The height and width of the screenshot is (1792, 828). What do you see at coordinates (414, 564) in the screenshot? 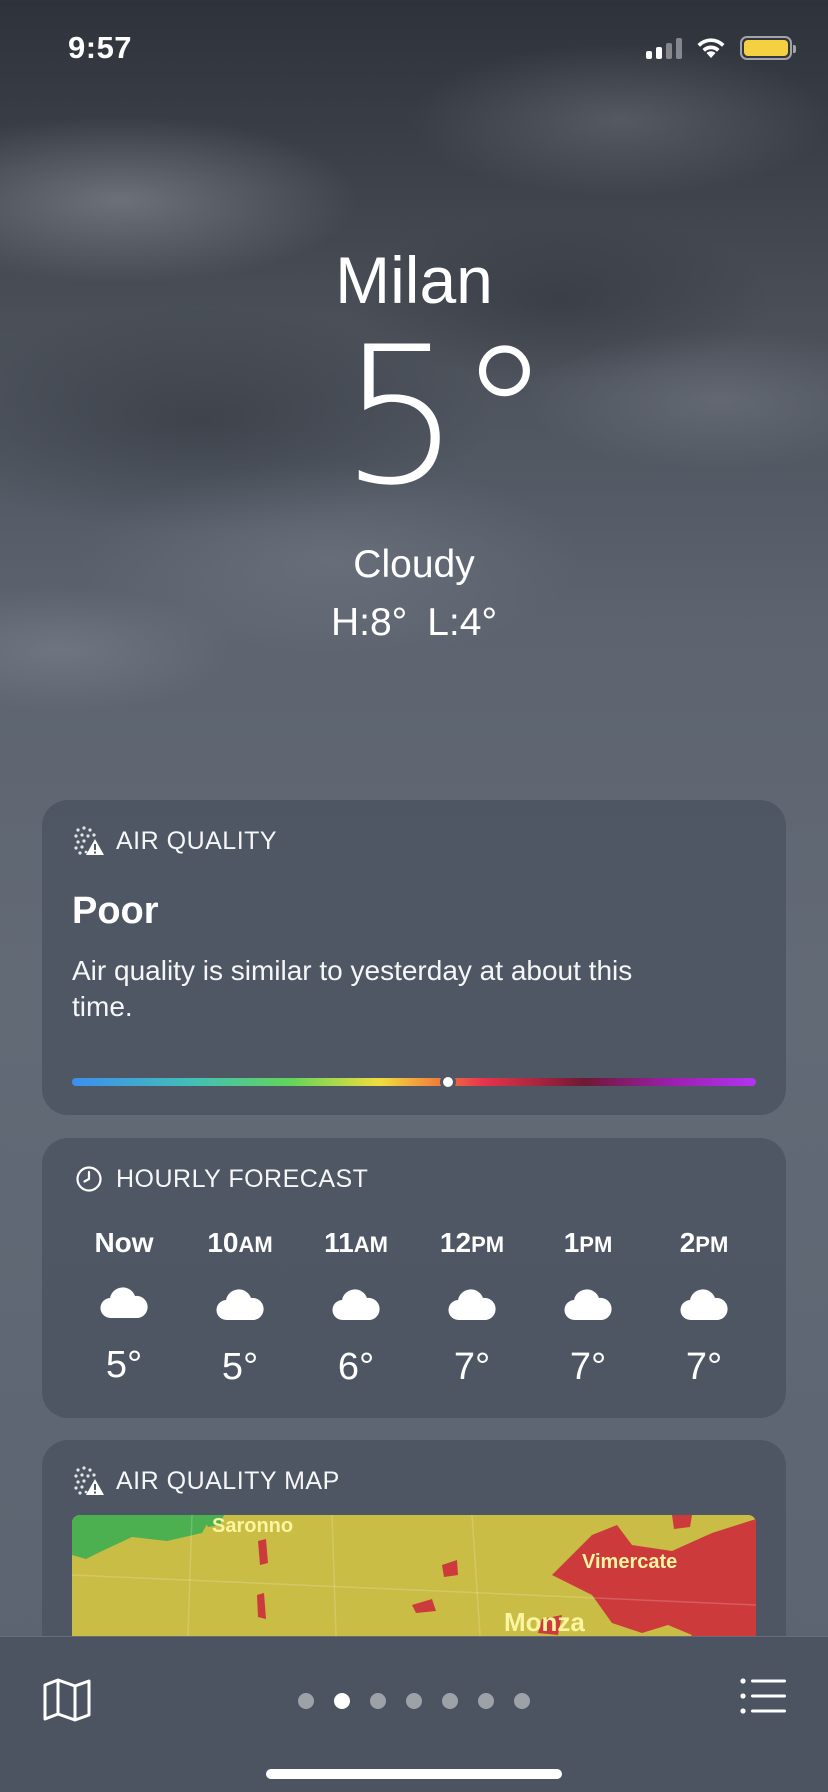
I see `weather-condition: Cloudy` at bounding box center [414, 564].